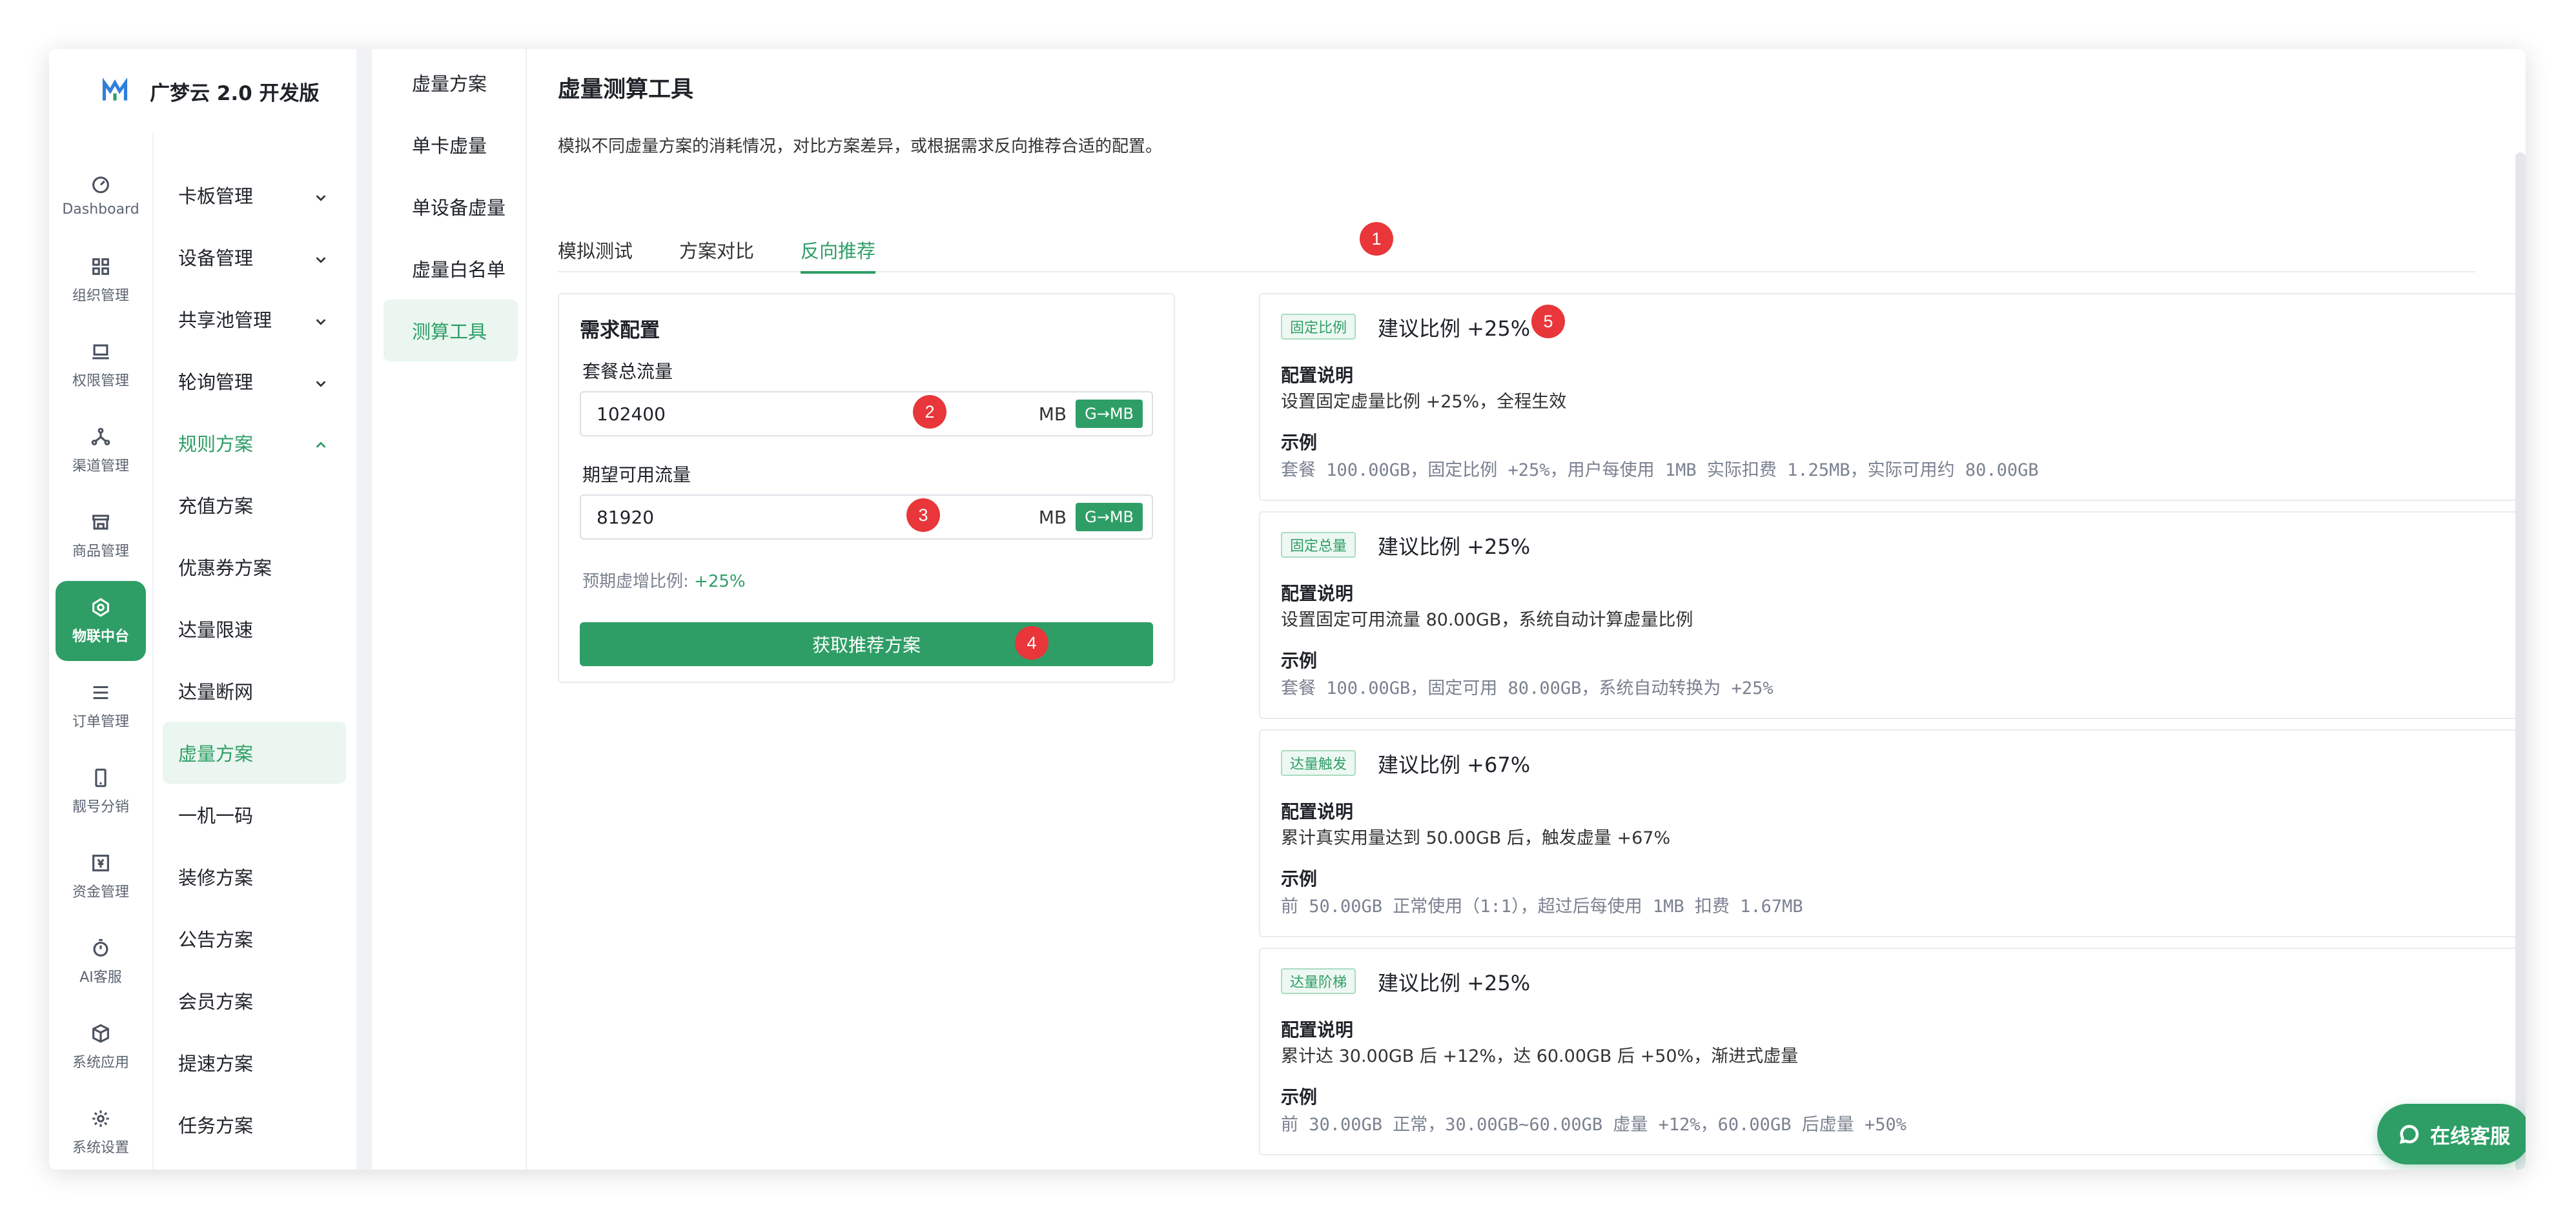  I want to click on menu-item-member: 会员方案, so click(255, 1001).